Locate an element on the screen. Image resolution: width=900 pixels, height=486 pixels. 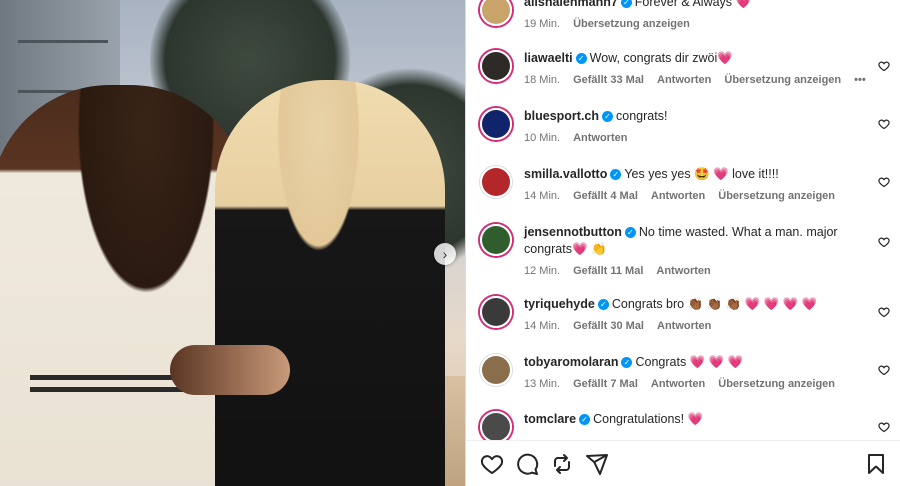
comment-likes: Gefällt 30 Mal is located at coordinates (608, 326).